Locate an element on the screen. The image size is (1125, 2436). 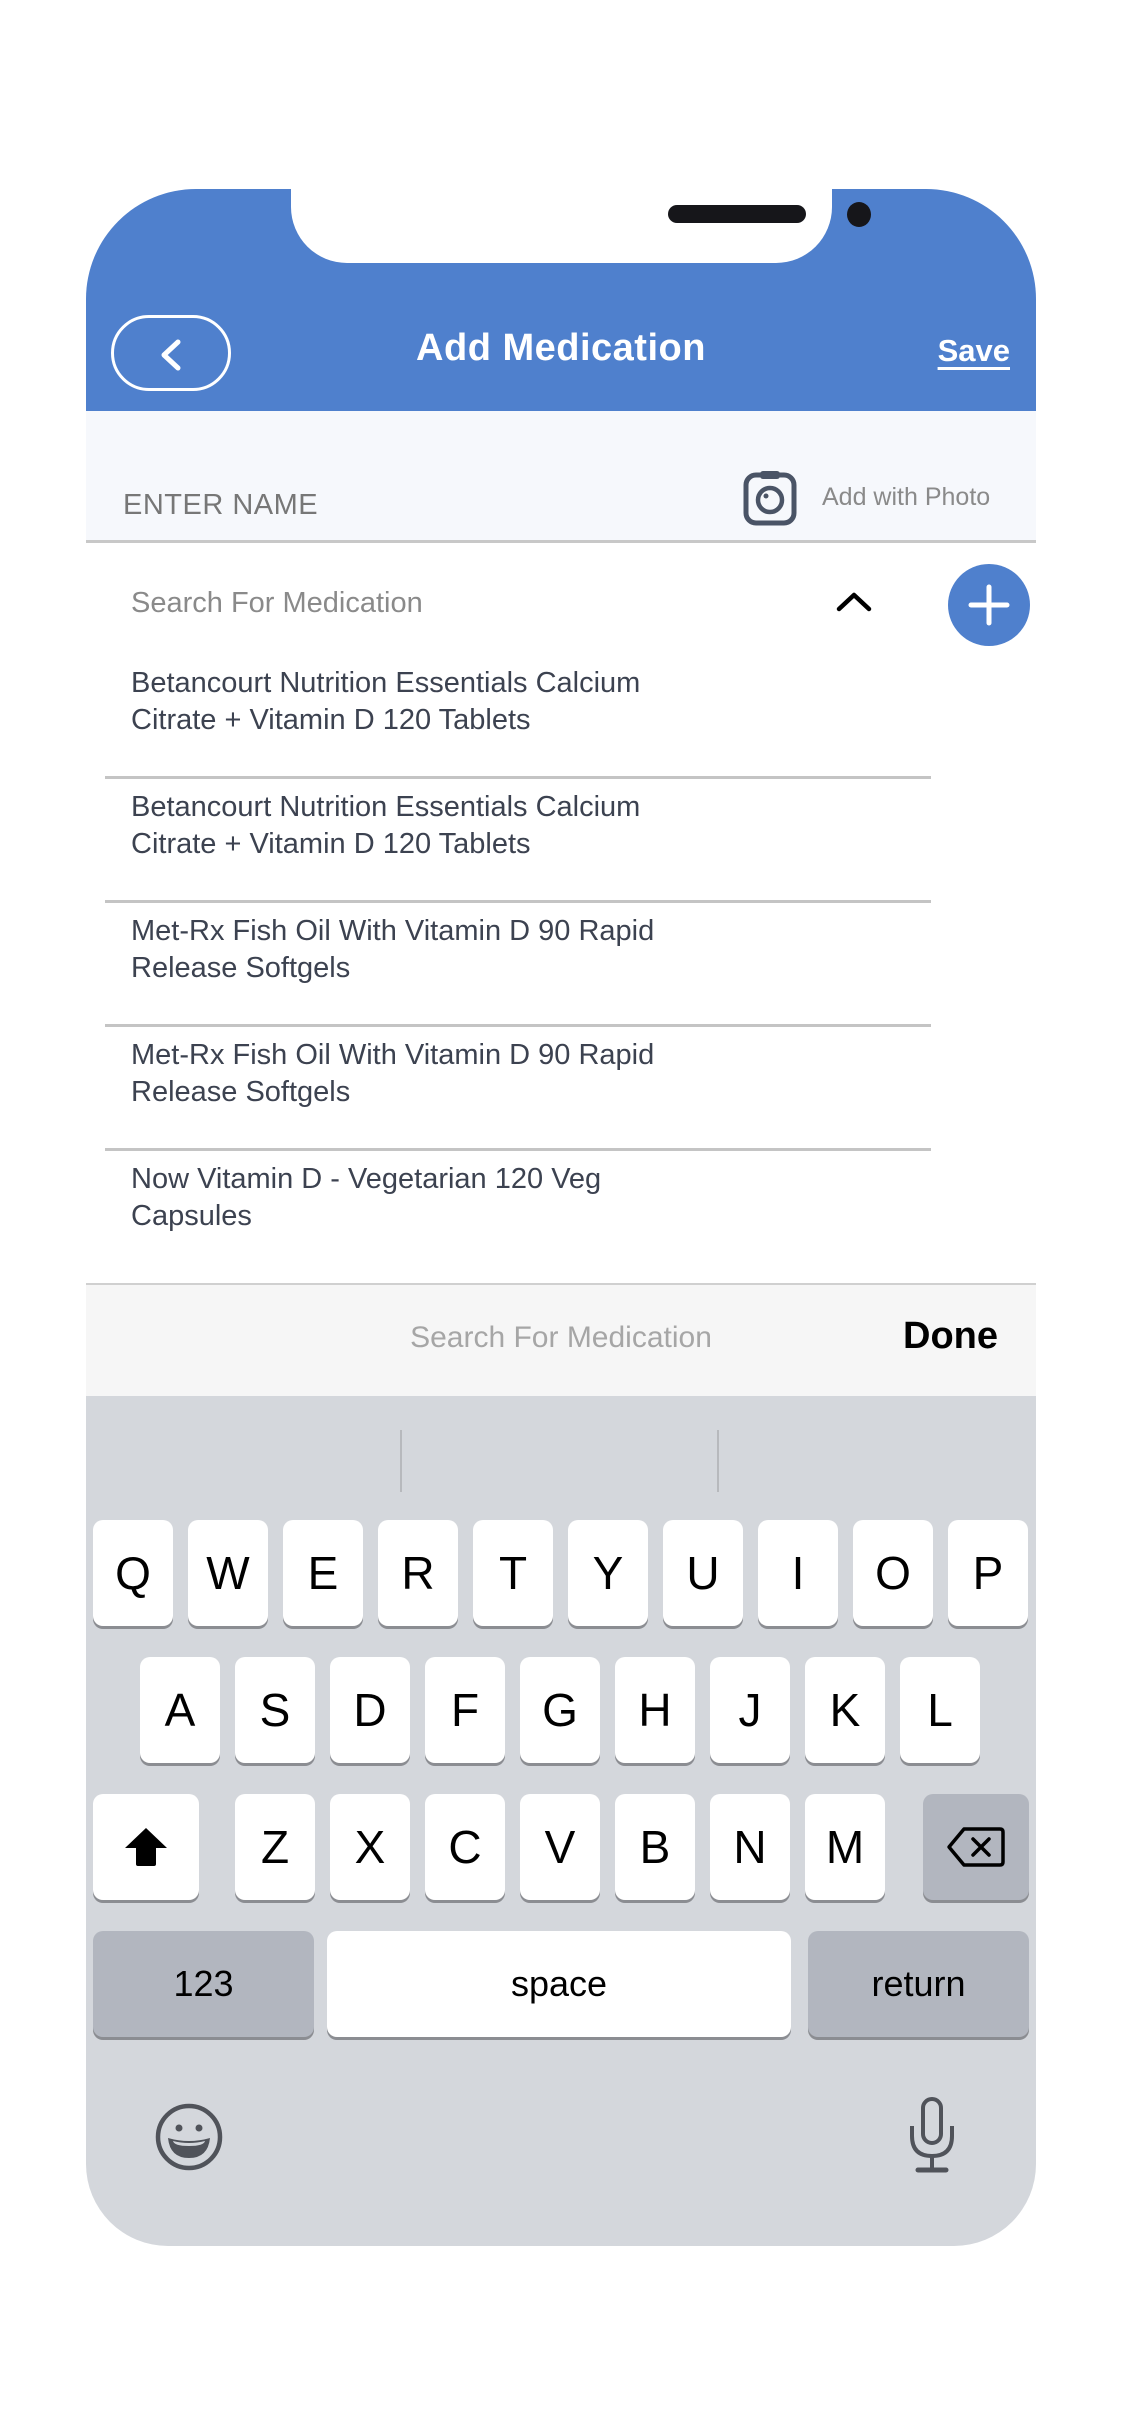
key-h: H is located at coordinates (655, 1710).